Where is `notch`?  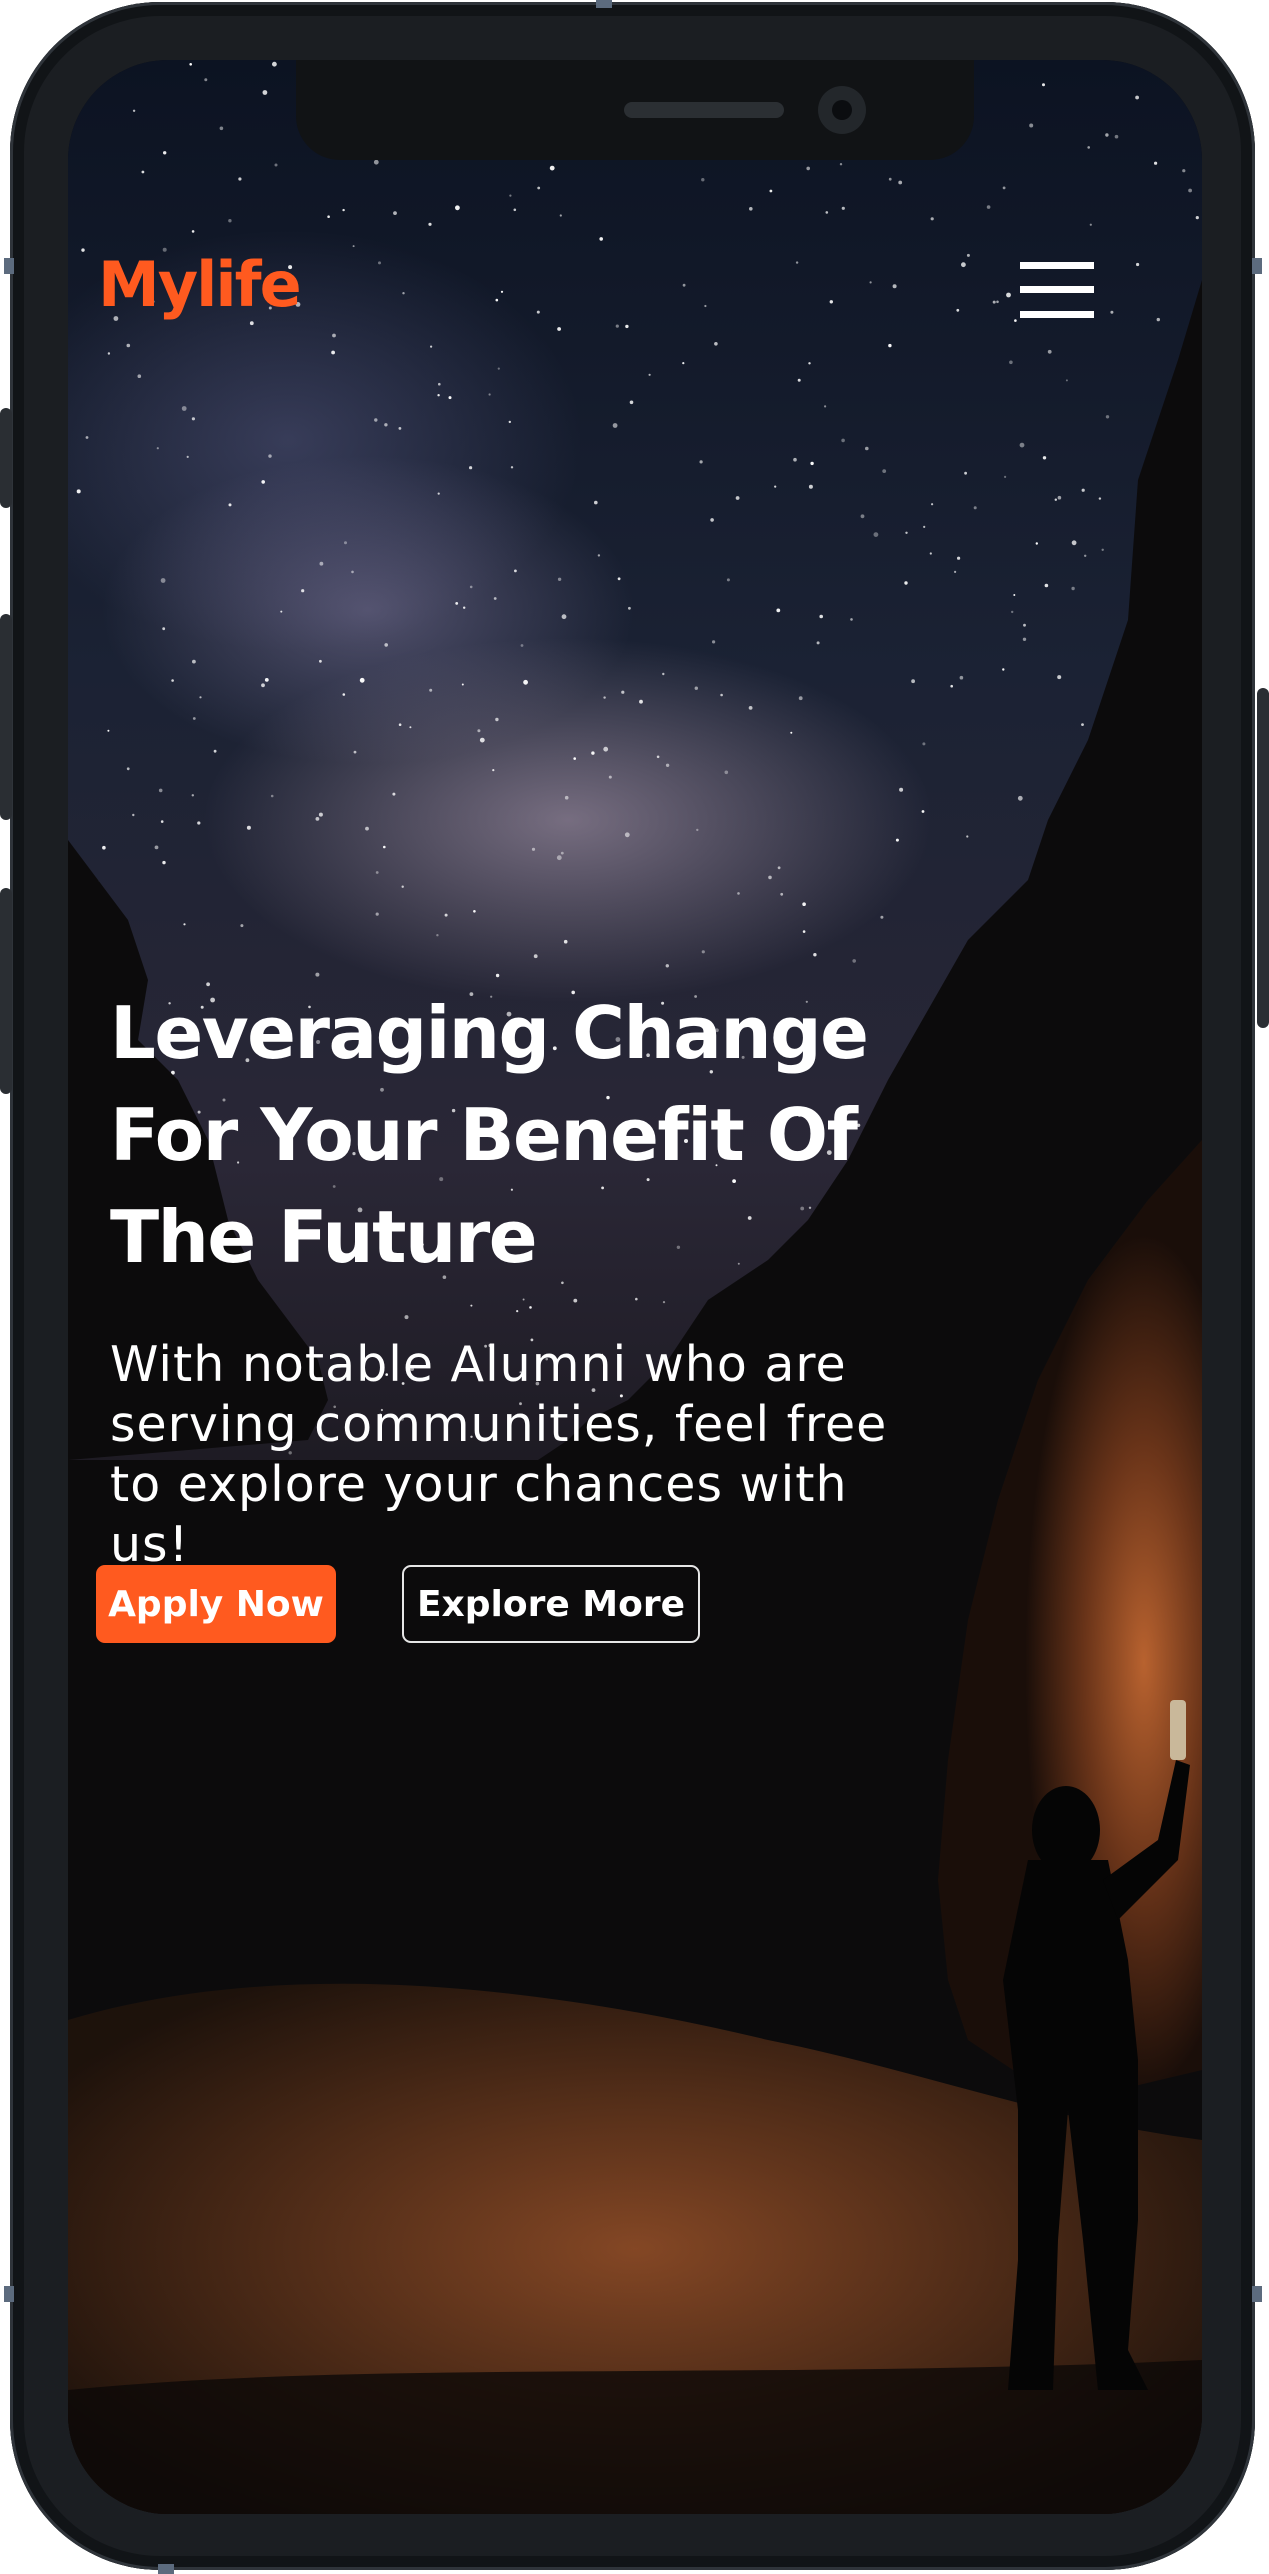
notch is located at coordinates (635, 110).